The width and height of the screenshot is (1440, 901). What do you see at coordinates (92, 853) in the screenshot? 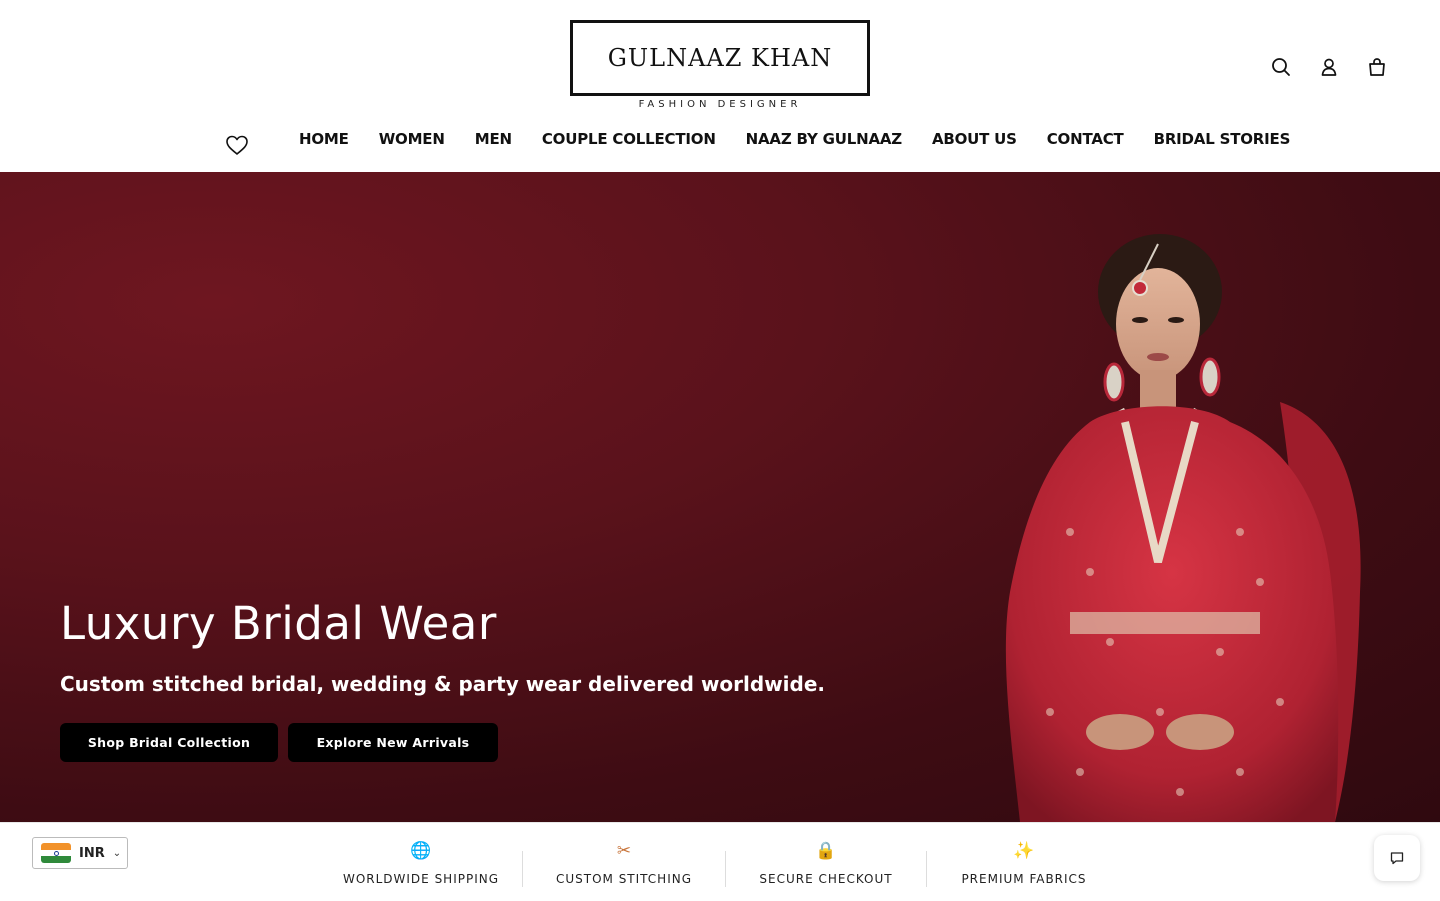
I see `currency-code: INR` at bounding box center [92, 853].